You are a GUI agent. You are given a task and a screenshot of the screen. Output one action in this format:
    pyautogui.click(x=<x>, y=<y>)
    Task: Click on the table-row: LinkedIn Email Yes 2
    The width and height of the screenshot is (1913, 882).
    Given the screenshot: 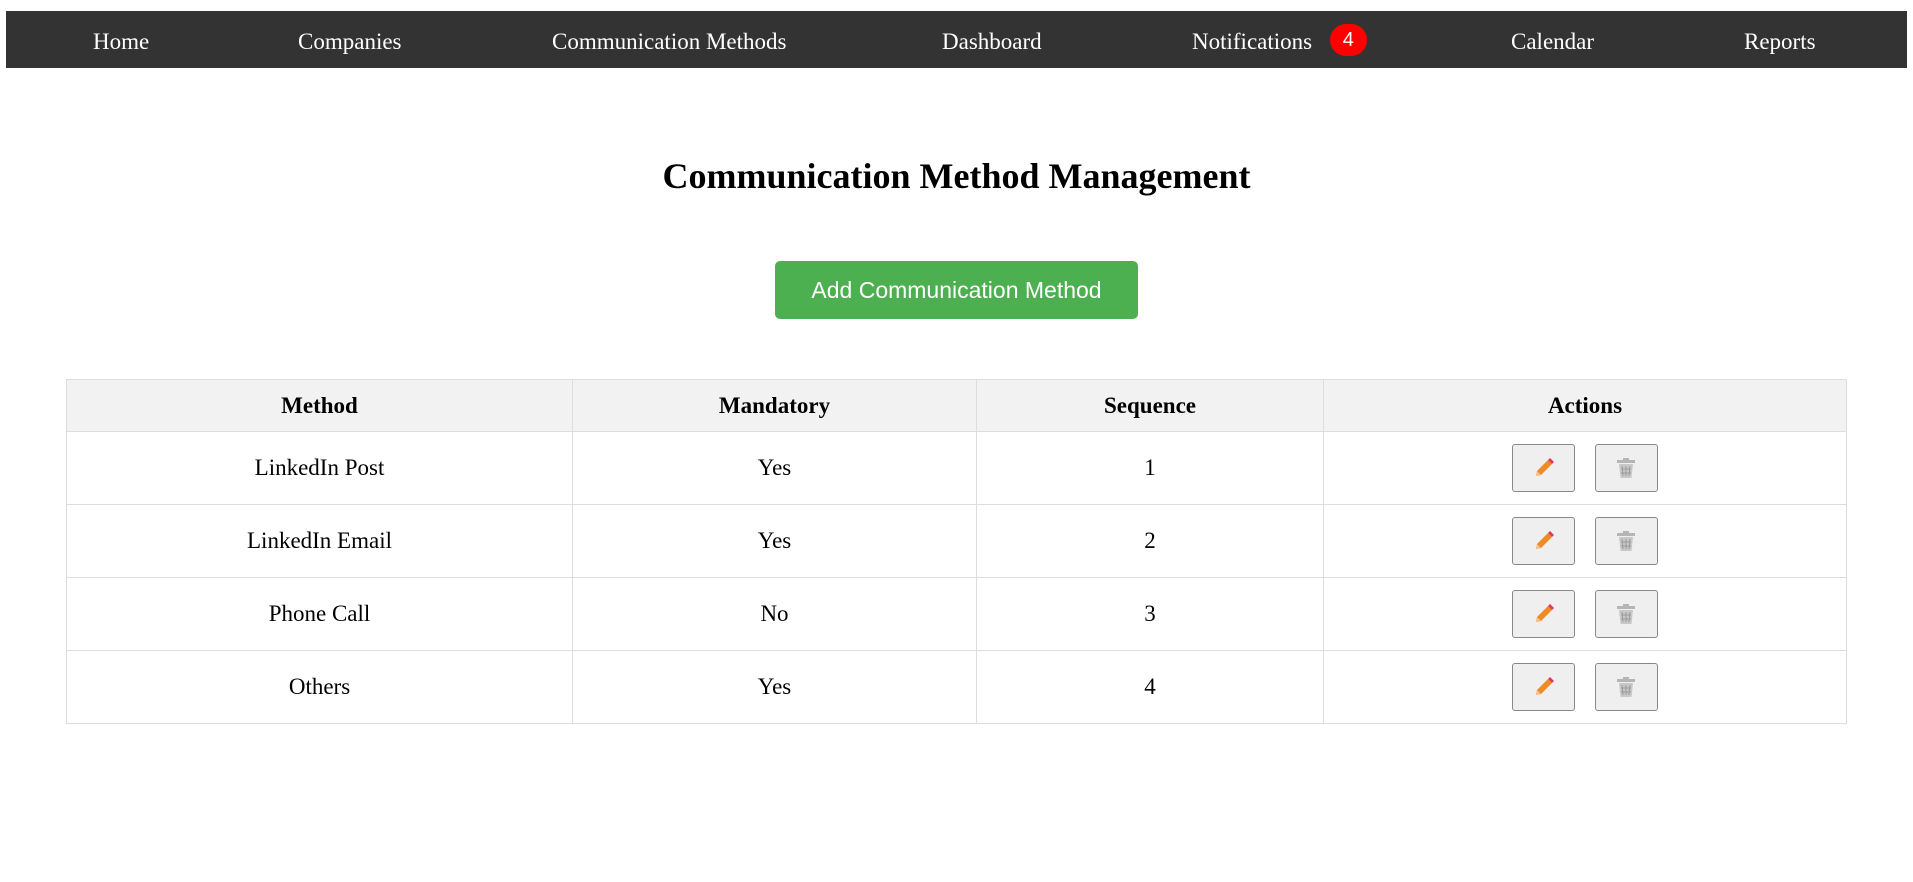 What is the action you would take?
    pyautogui.click(x=956, y=541)
    